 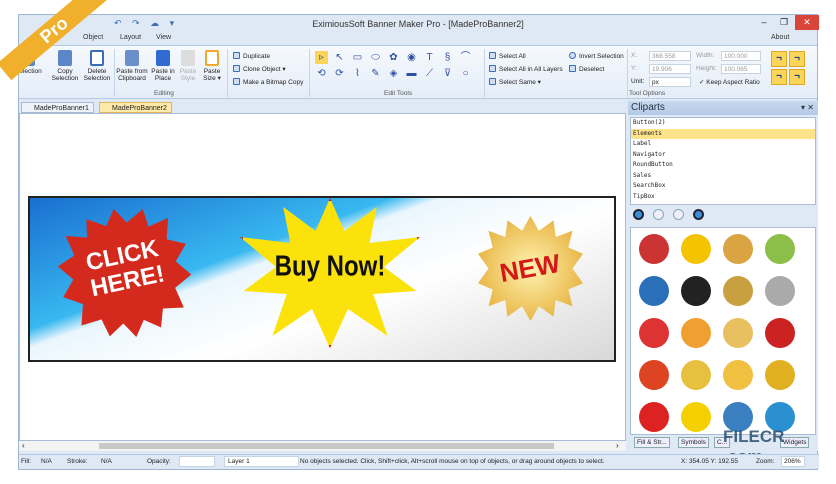 What do you see at coordinates (465, 57) in the screenshot?
I see `edit-tool-icon: ⌒` at bounding box center [465, 57].